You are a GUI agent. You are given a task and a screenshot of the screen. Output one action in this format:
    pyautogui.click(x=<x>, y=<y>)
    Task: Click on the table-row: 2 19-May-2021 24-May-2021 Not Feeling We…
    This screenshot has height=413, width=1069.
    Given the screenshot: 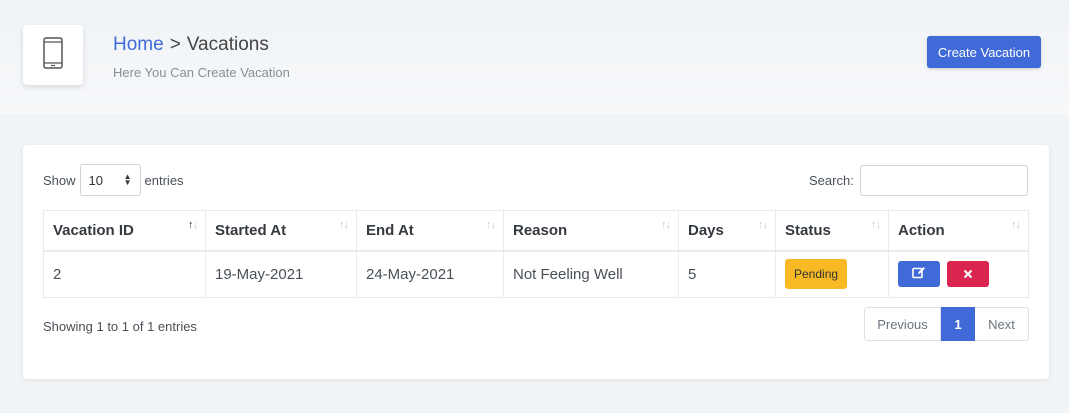 What is the action you would take?
    pyautogui.click(x=536, y=274)
    